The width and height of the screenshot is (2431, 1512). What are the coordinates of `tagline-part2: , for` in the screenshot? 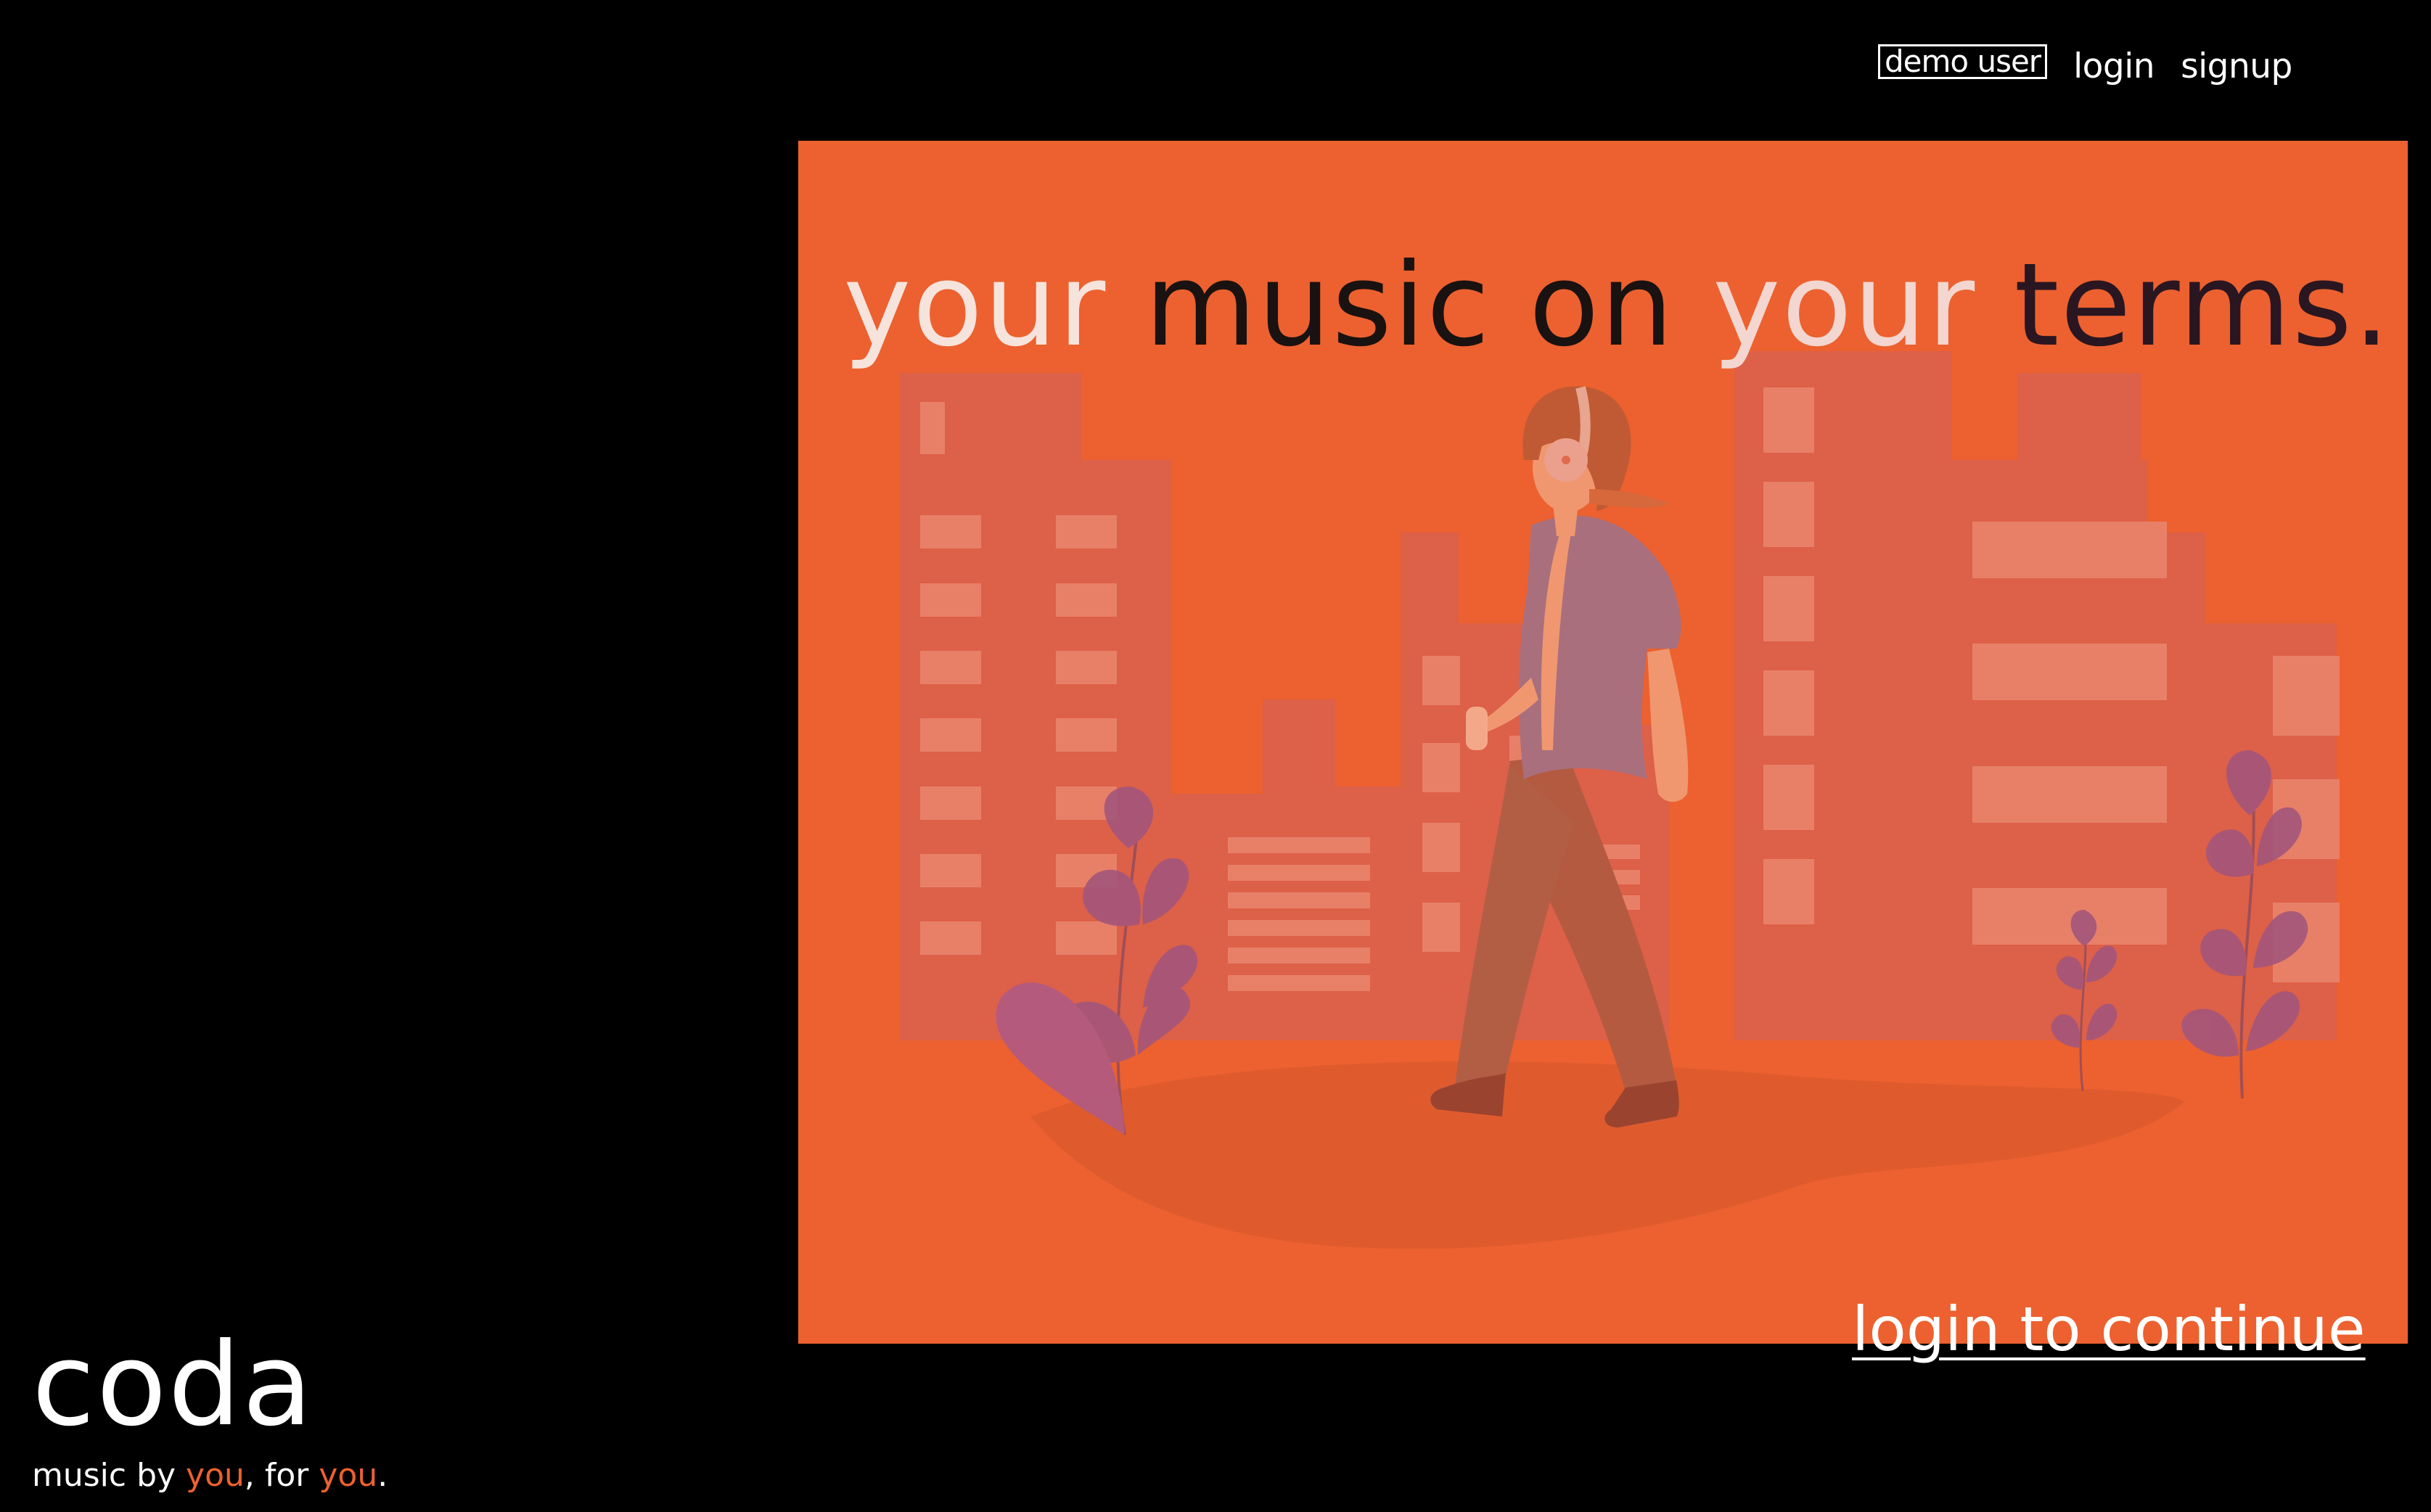 It's located at (282, 1476).